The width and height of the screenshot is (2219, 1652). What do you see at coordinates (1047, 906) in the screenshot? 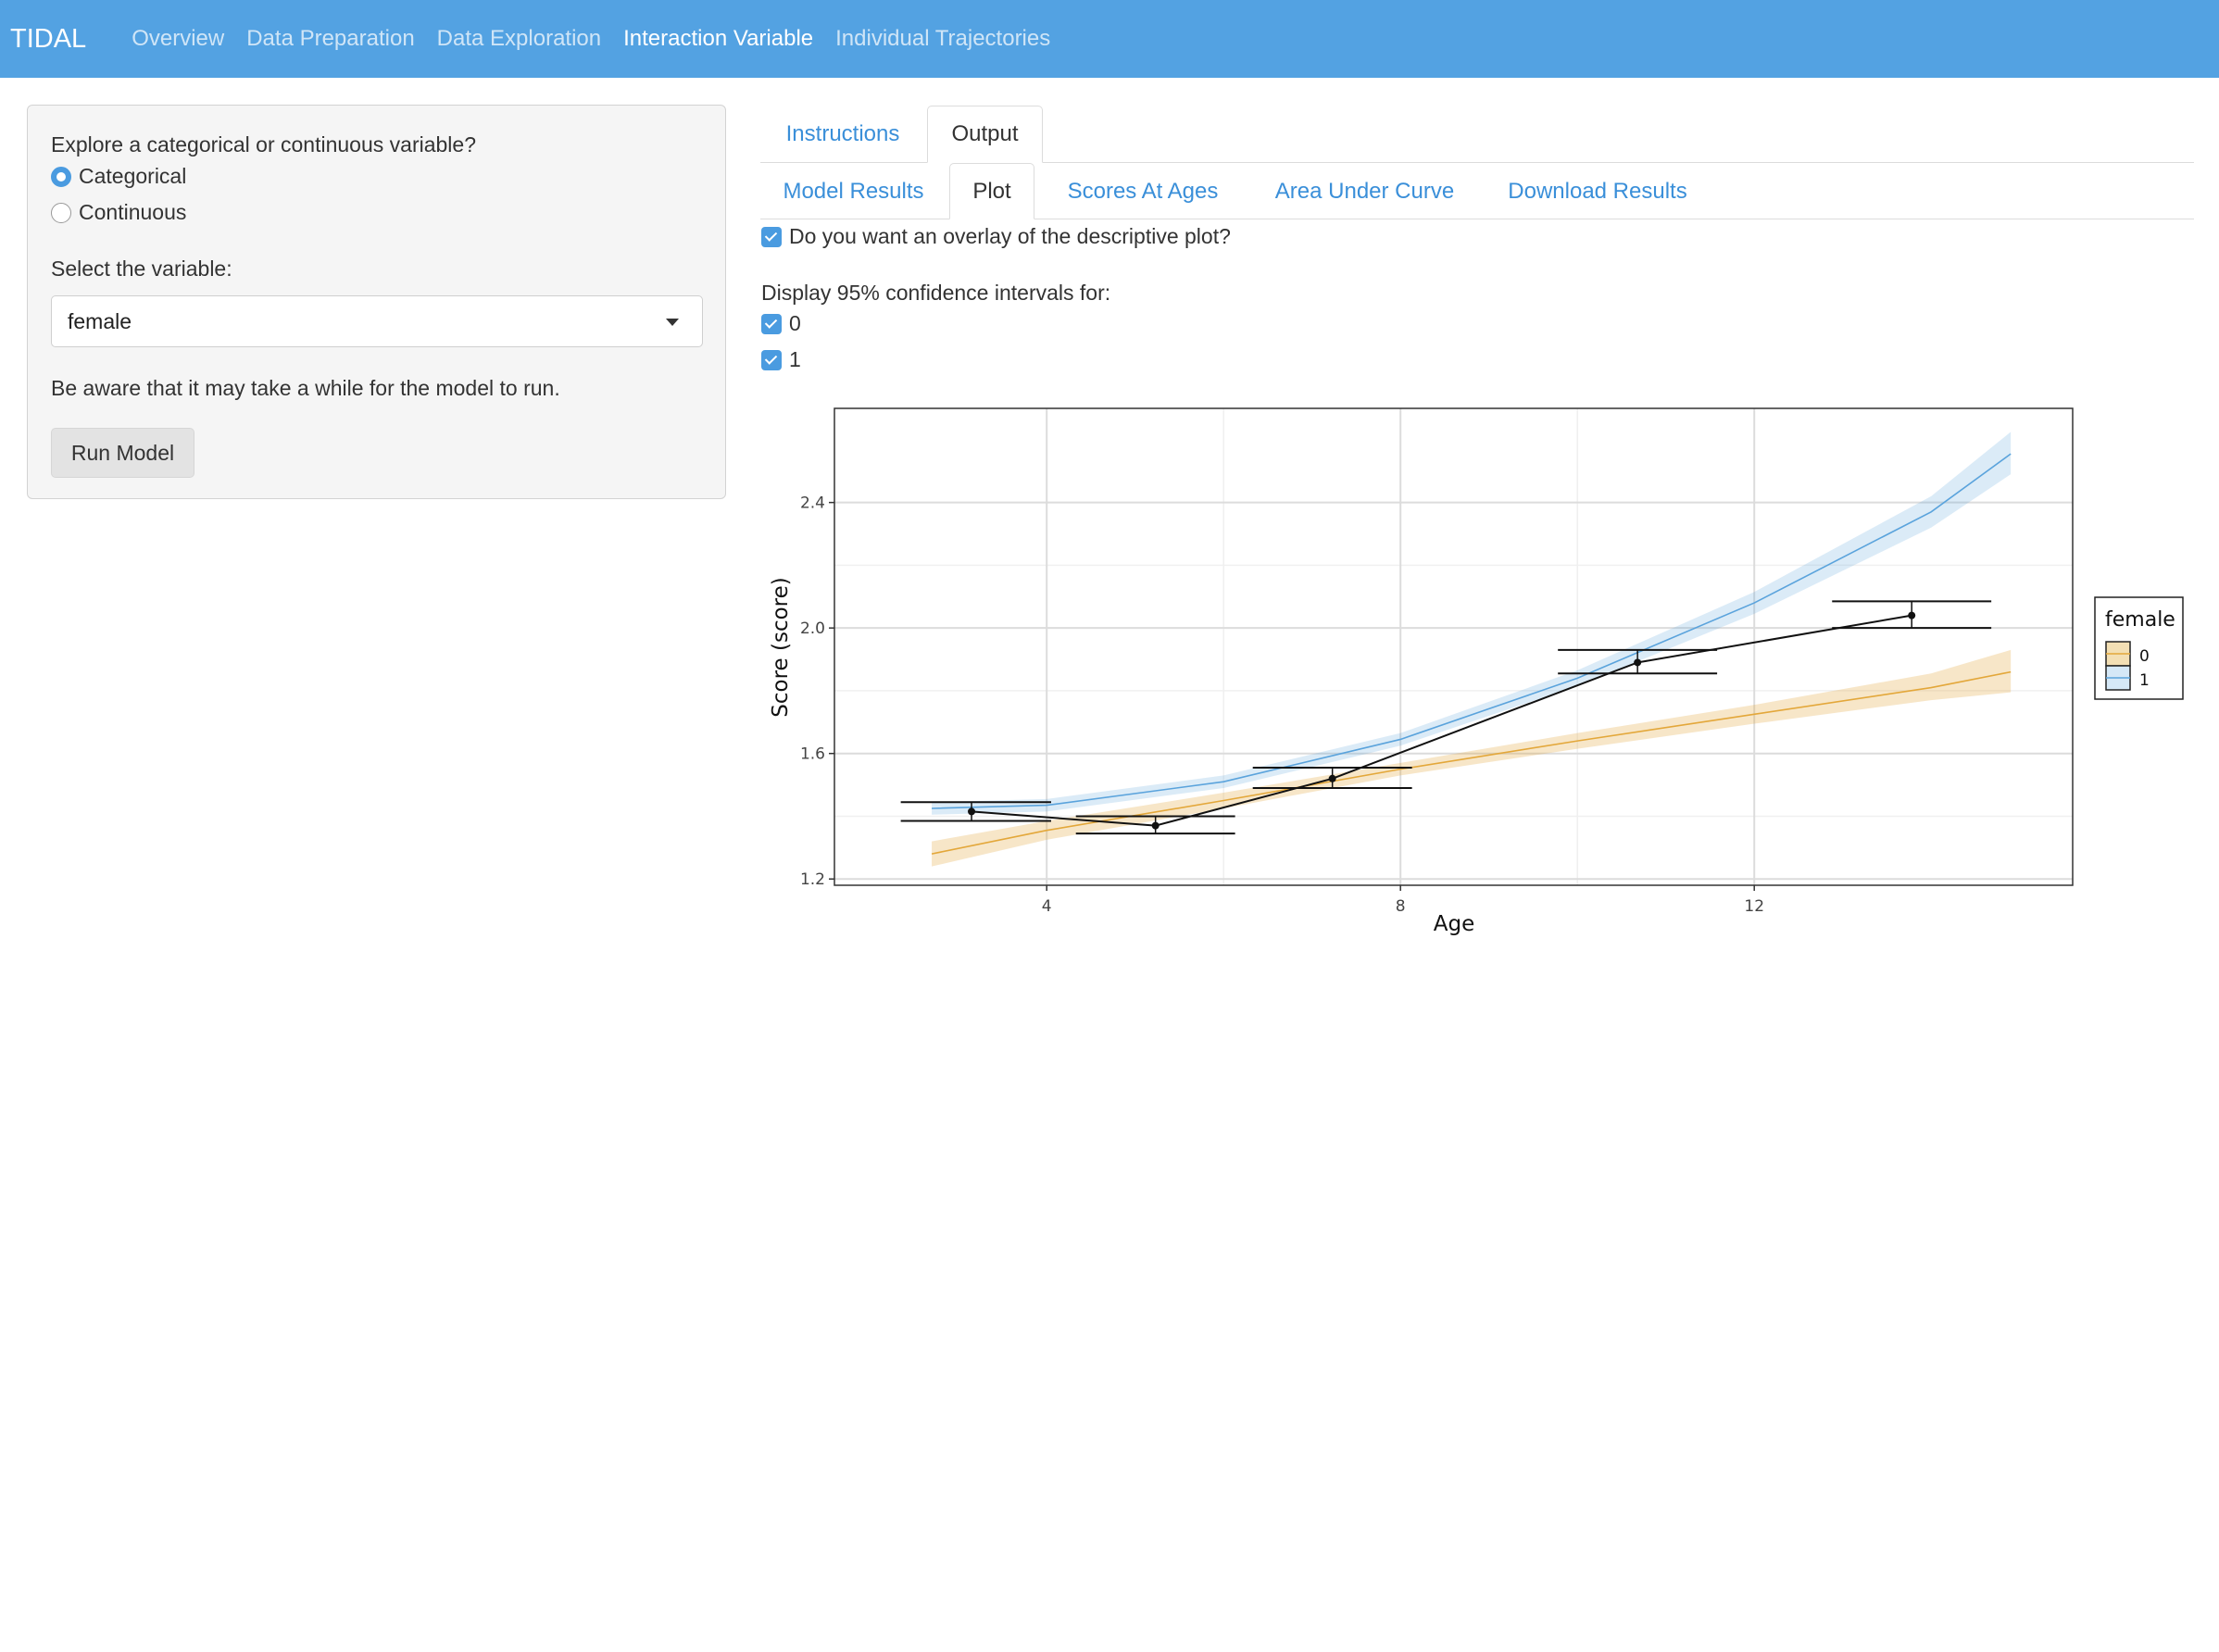
I see `x-tick-label: 4` at bounding box center [1047, 906].